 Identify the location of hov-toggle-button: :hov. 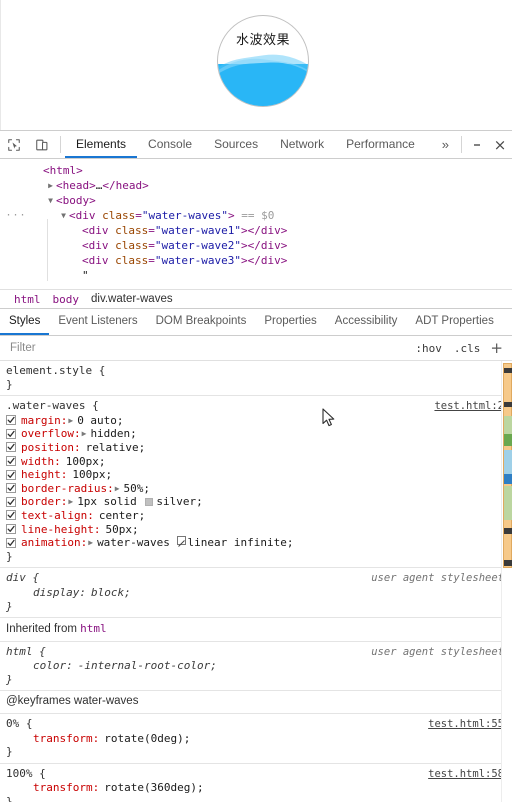
(428, 348).